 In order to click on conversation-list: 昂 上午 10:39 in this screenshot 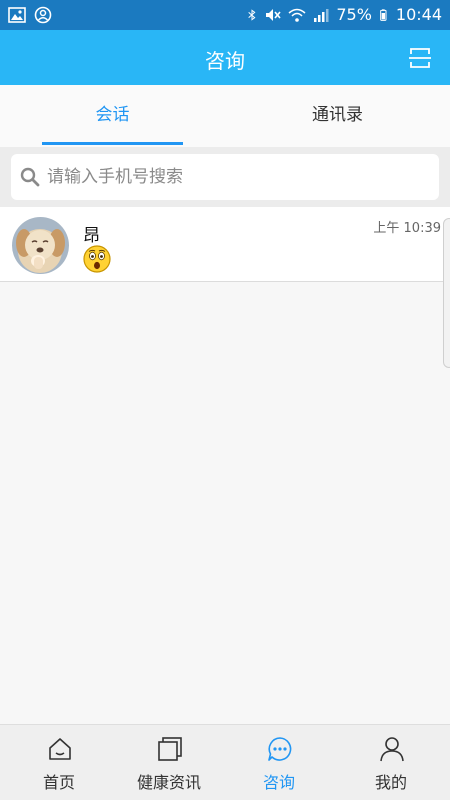, I will do `click(225, 244)`.